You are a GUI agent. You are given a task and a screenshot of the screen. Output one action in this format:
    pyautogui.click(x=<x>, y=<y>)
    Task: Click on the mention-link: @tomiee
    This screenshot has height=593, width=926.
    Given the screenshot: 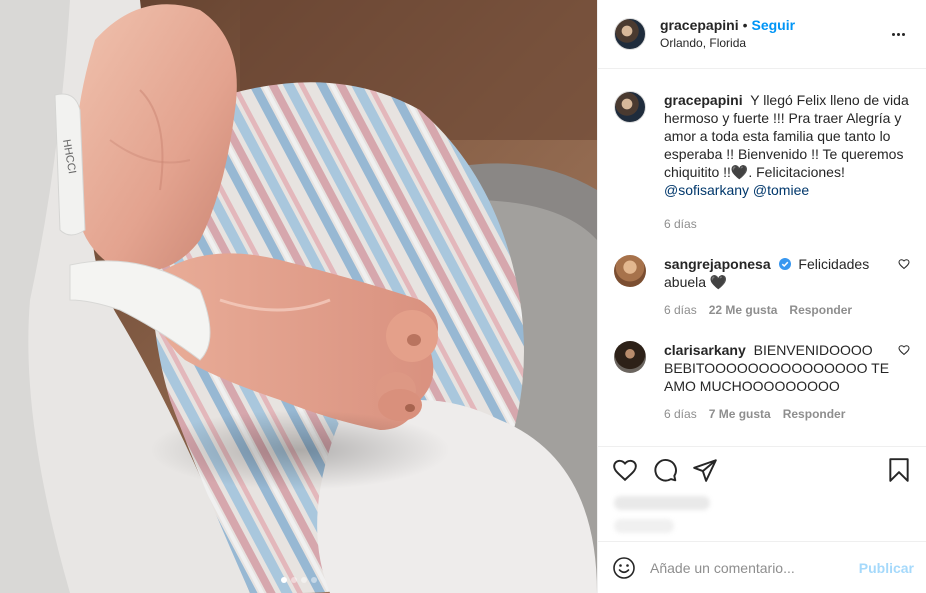 What is the action you would take?
    pyautogui.click(x=781, y=190)
    